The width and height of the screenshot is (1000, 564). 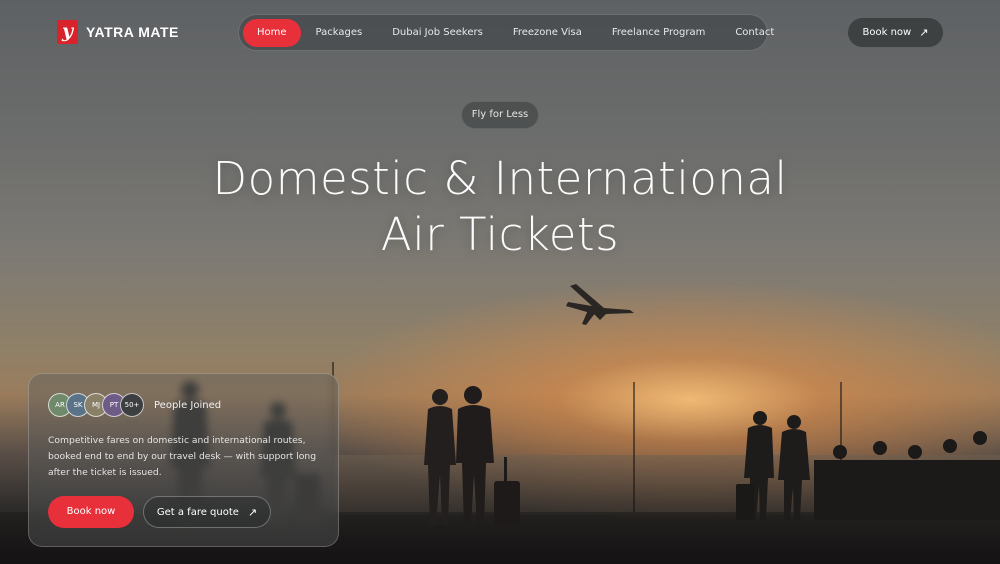 I want to click on nav-item-dubai-job-seekers: Dubai Job Seekers, so click(x=437, y=33).